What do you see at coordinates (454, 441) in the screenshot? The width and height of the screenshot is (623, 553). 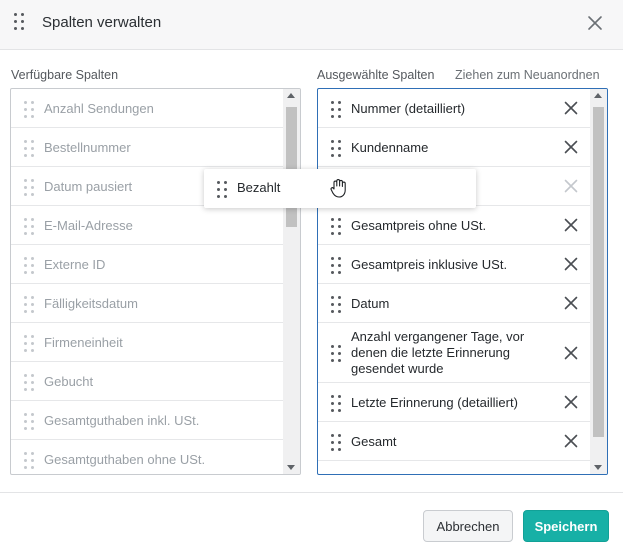 I see `selected-item: Gesamt` at bounding box center [454, 441].